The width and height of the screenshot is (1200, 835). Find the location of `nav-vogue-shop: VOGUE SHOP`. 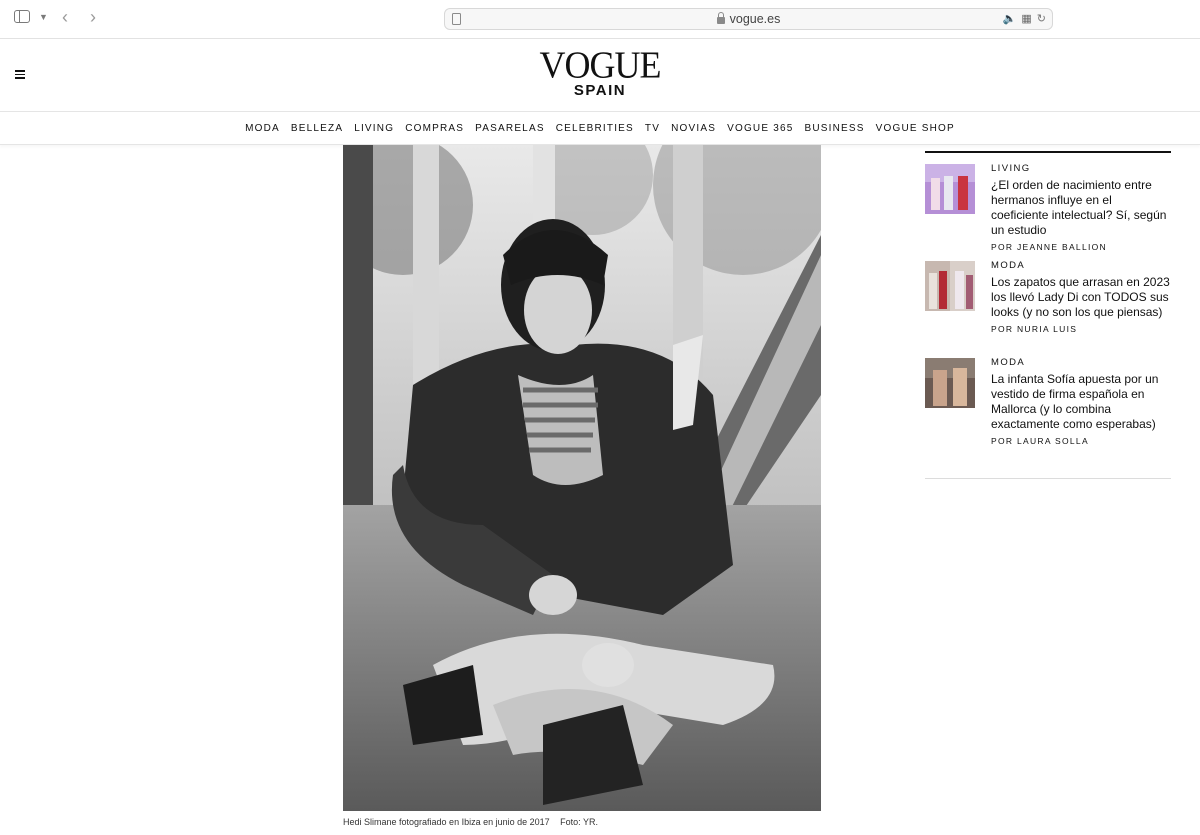

nav-vogue-shop: VOGUE SHOP is located at coordinates (915, 128).